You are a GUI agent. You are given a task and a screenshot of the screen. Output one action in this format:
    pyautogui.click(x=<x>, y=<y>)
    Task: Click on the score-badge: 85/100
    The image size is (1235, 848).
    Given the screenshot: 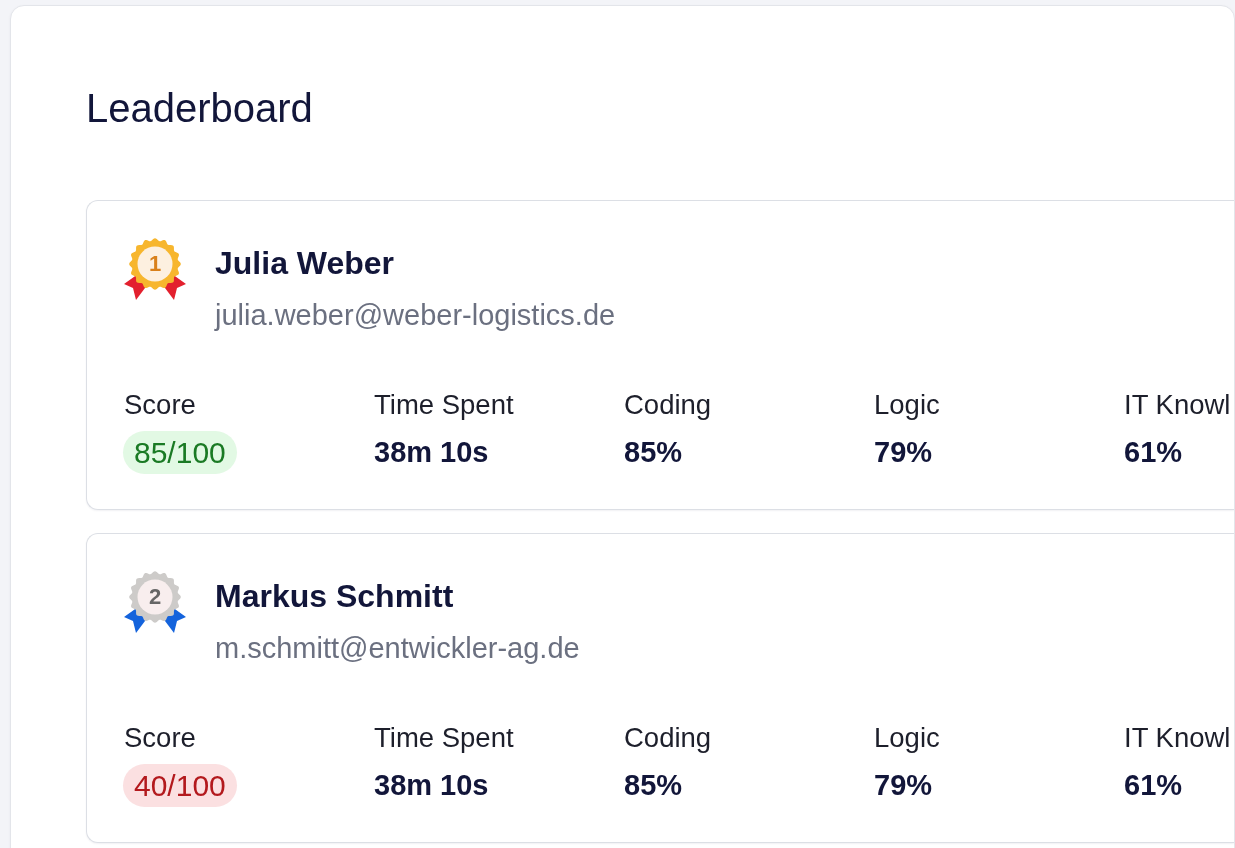 What is the action you would take?
    pyautogui.click(x=180, y=452)
    